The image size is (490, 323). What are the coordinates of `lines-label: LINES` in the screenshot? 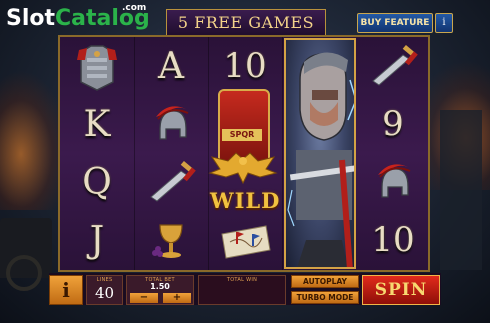 It's located at (104, 280).